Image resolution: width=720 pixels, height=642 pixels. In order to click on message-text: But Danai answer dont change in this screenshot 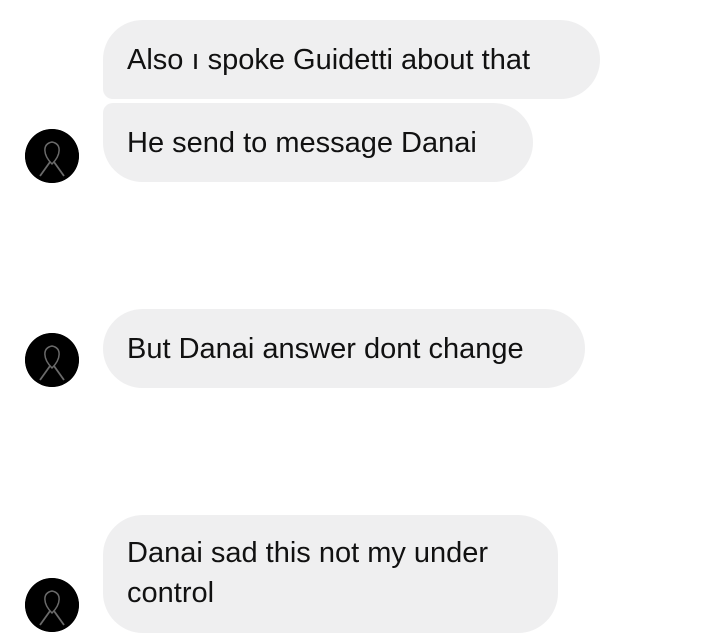, I will do `click(325, 348)`.